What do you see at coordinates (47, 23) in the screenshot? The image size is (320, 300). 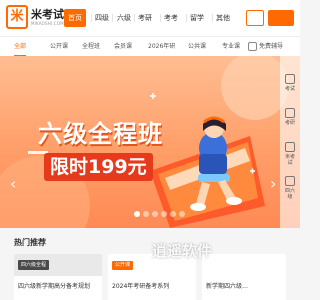 I see `logo-domain: MIKAOSHI.COM` at bounding box center [47, 23].